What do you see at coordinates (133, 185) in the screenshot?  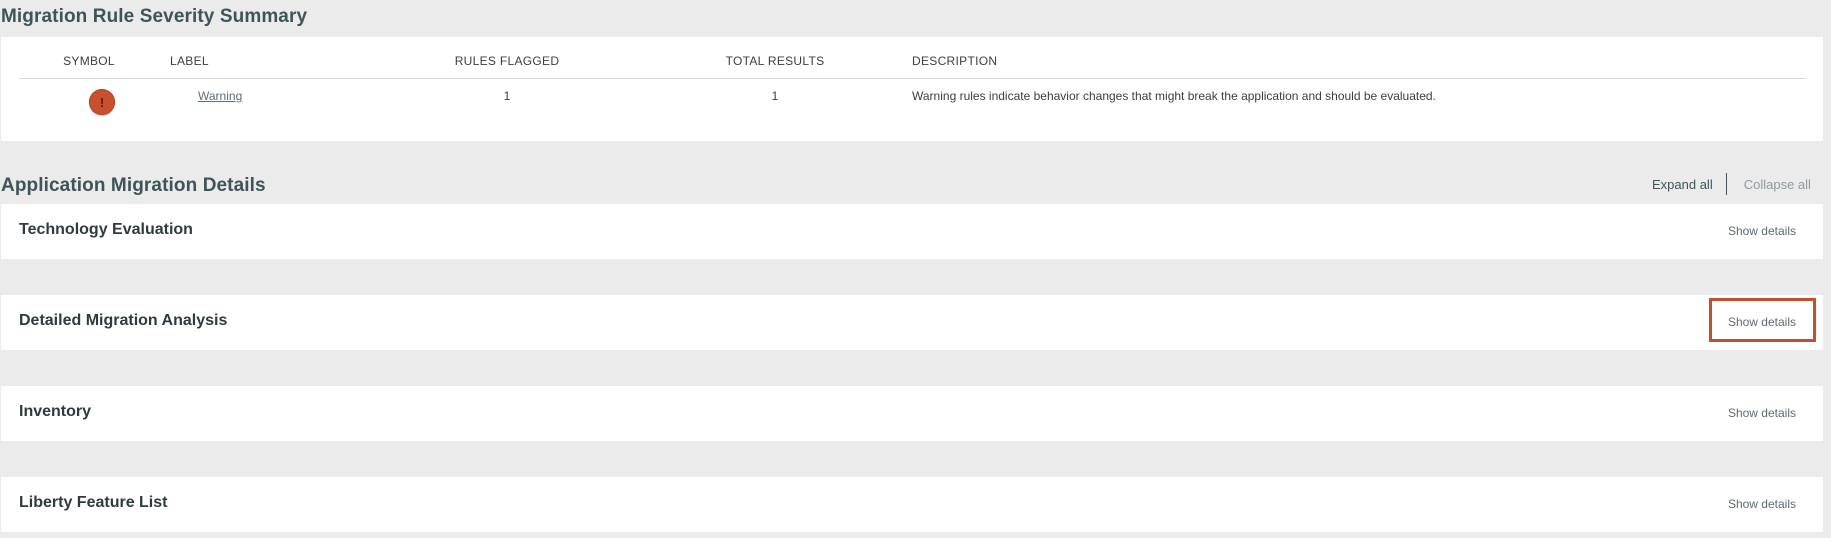 I see `migration-details-title: Application Migration Details` at bounding box center [133, 185].